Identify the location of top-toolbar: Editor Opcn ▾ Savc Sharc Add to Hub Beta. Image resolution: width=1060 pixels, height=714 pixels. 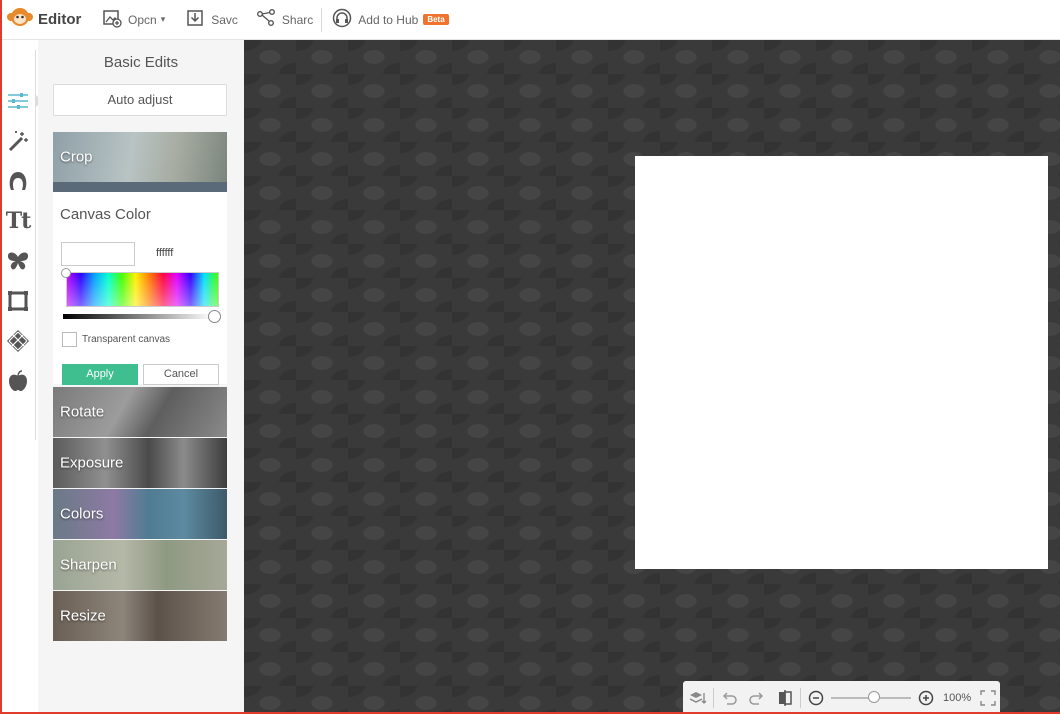
(530, 20).